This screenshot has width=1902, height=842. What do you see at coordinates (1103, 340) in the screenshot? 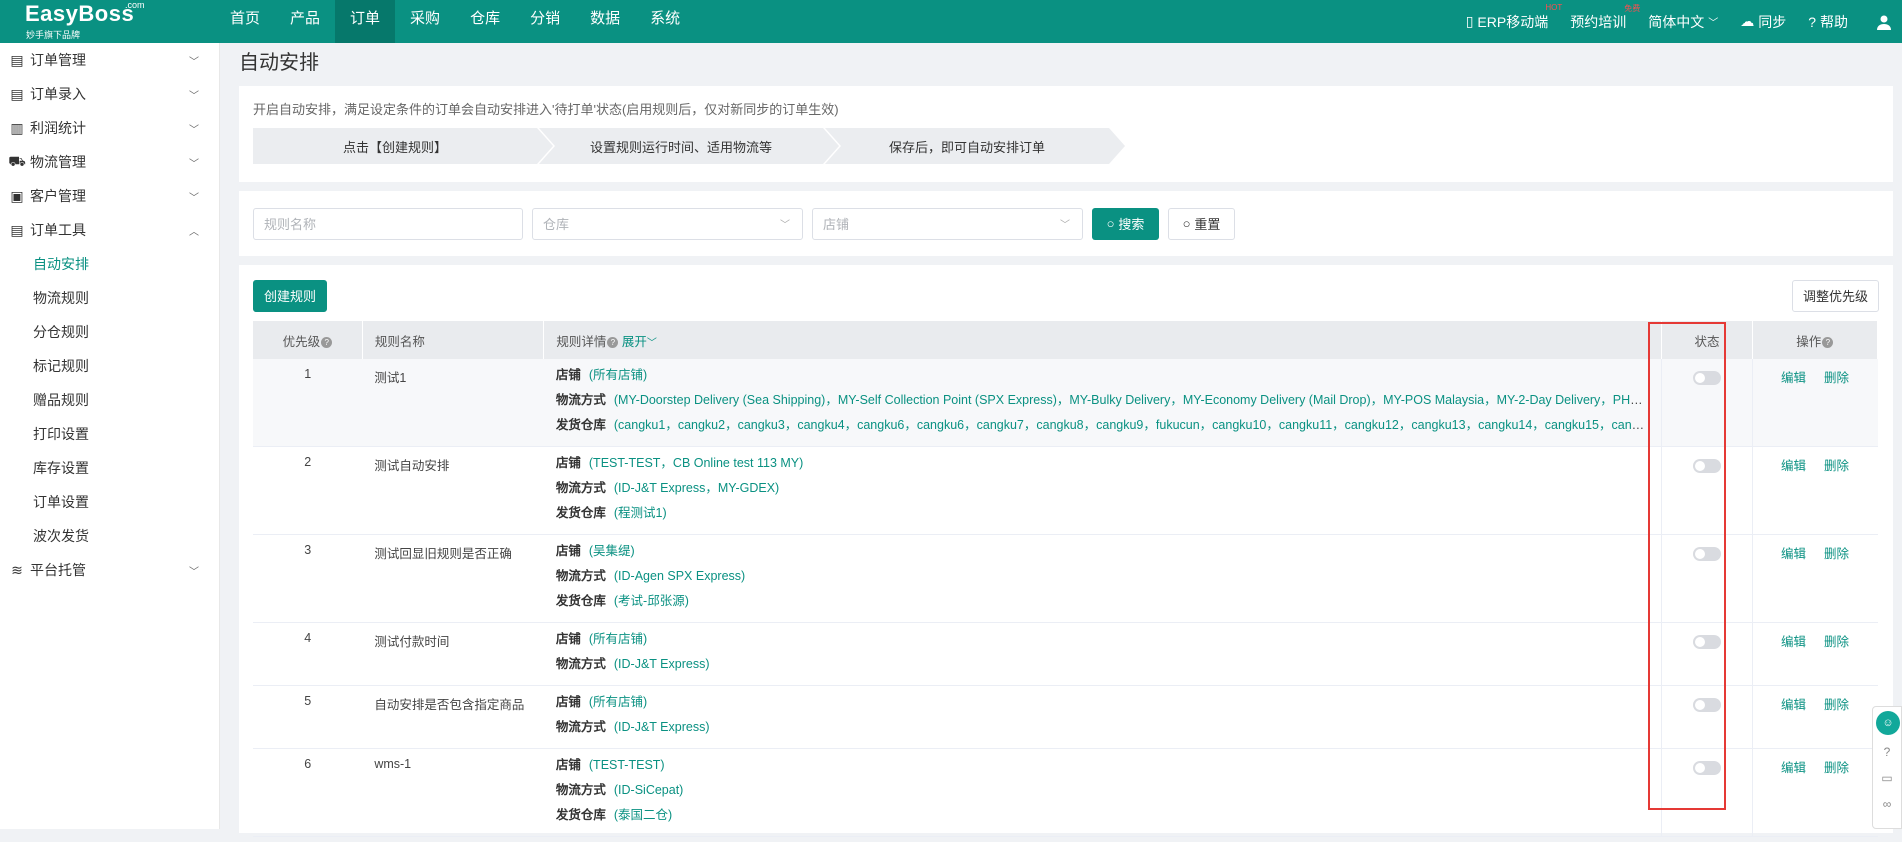
I see `header-detail: 规则详情? 展开﹀` at bounding box center [1103, 340].